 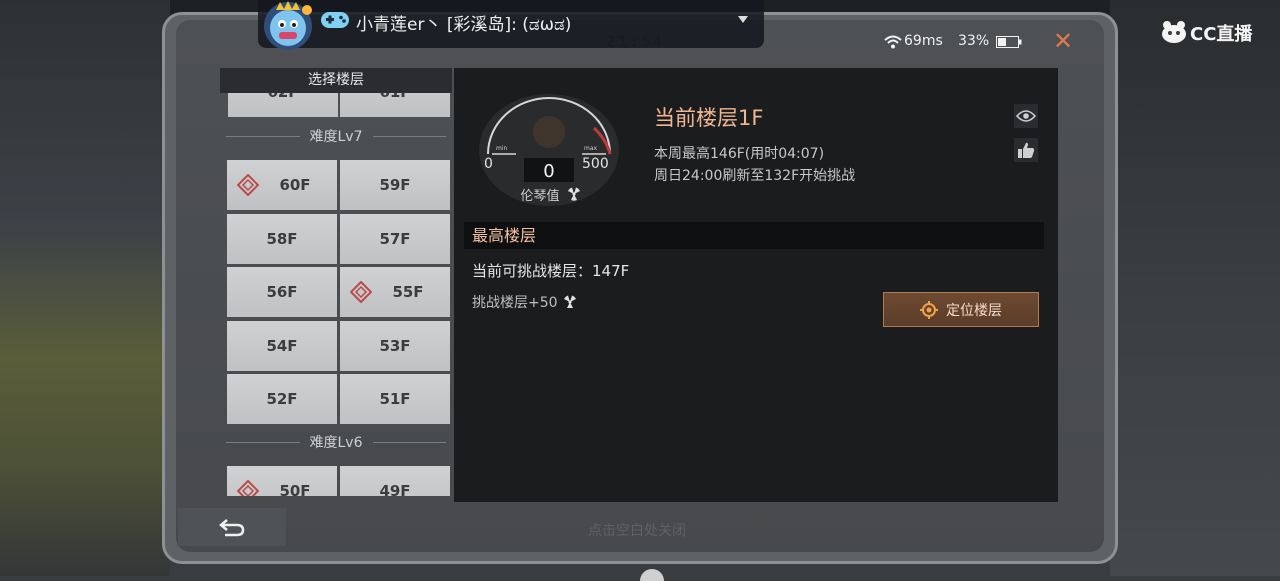 I want to click on home-indicator, so click(x=652, y=575).